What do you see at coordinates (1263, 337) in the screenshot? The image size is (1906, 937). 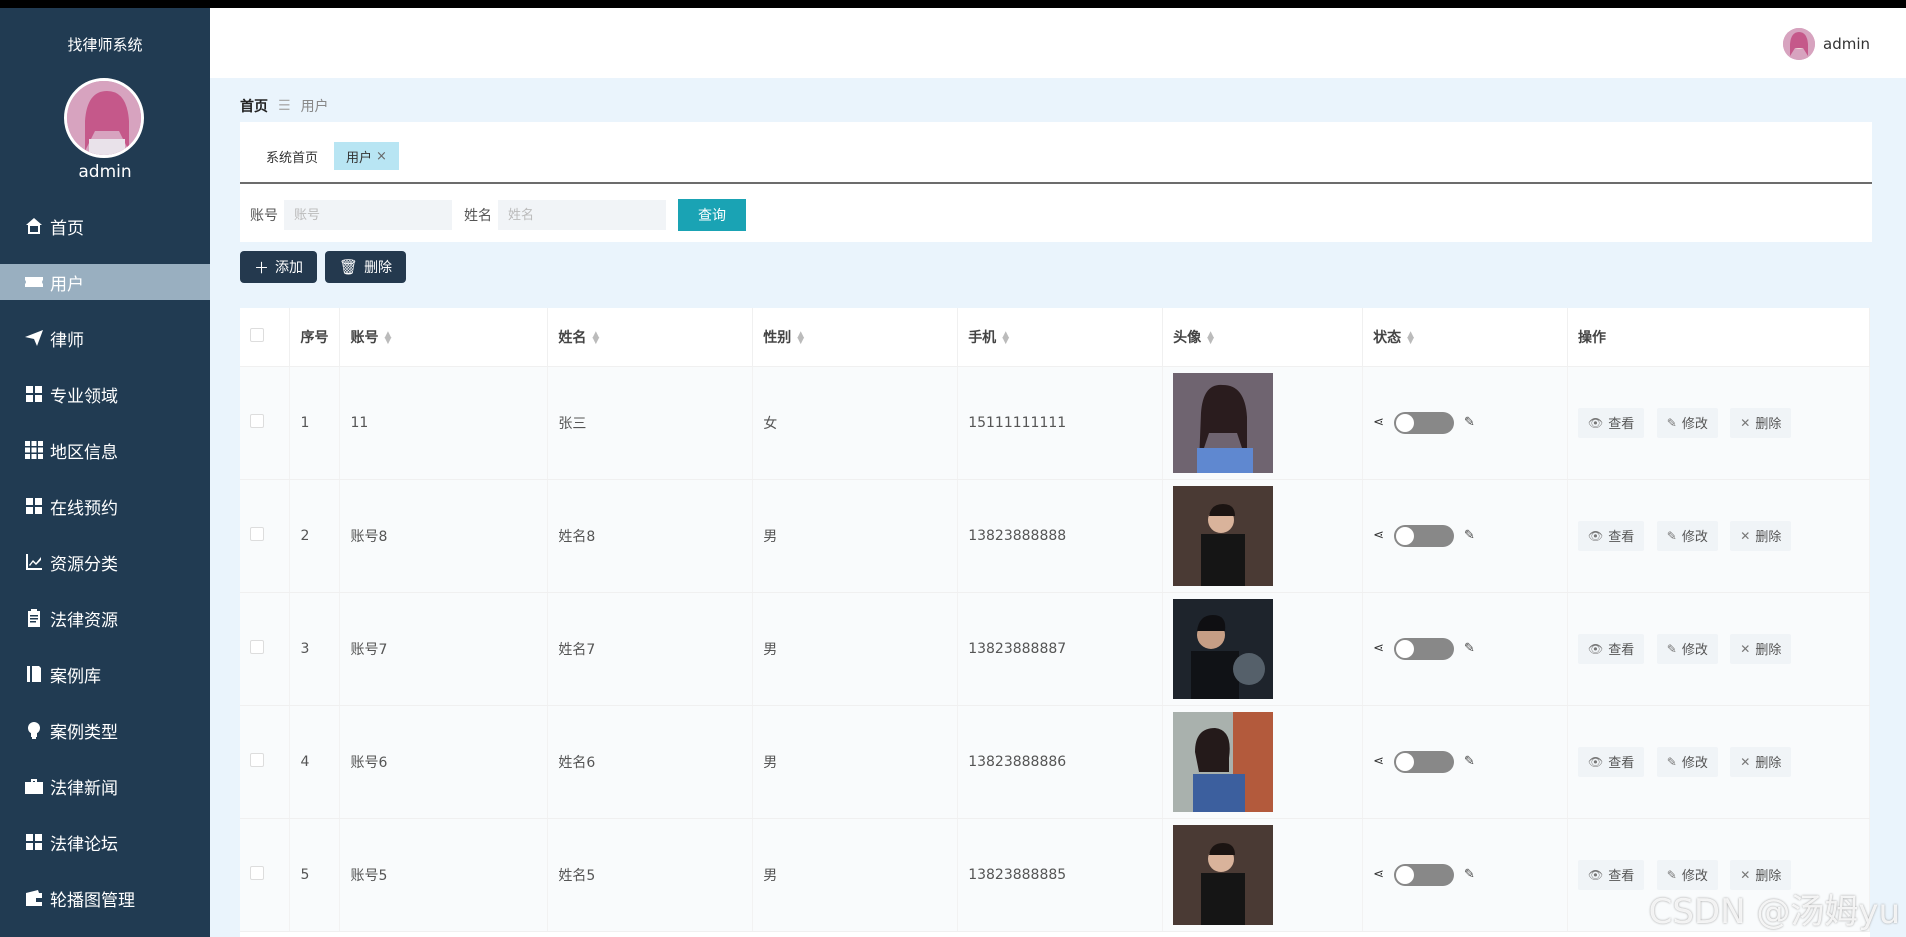 I see `header-avatar: 头像 ▲ ▼` at bounding box center [1263, 337].